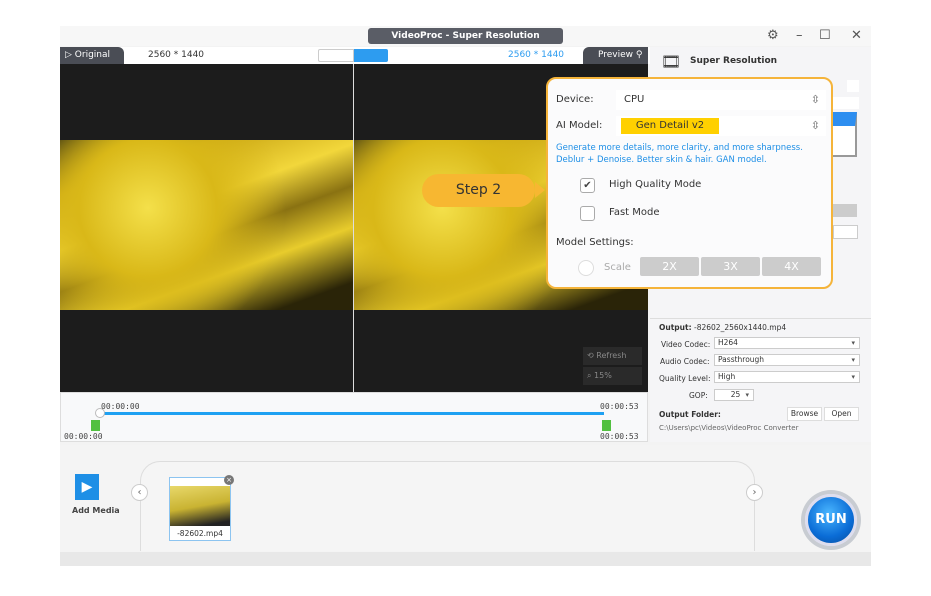 The image size is (931, 596). What do you see at coordinates (831, 520) in the screenshot?
I see `run-button: RUN` at bounding box center [831, 520].